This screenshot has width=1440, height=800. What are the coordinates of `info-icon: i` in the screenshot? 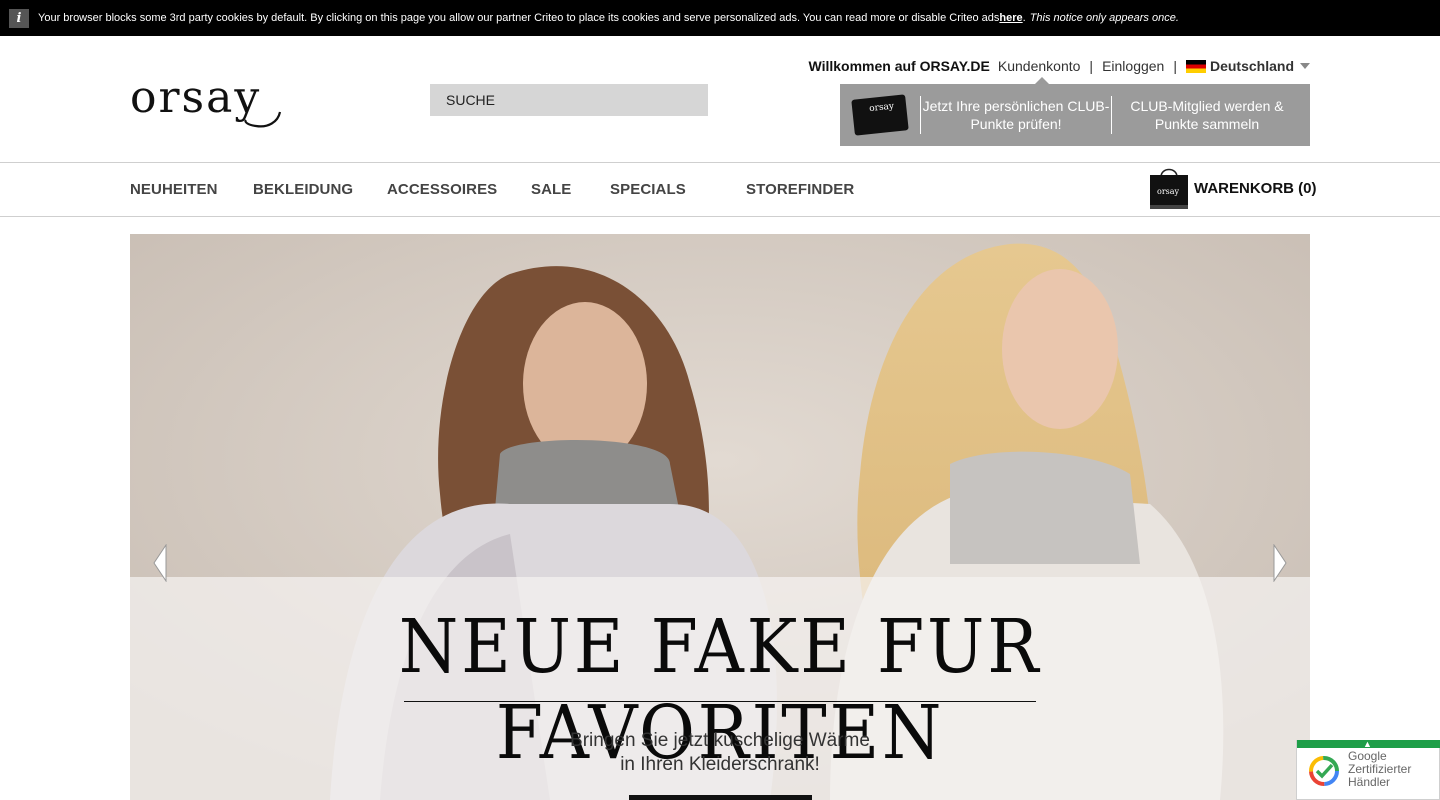 It's located at (19, 18).